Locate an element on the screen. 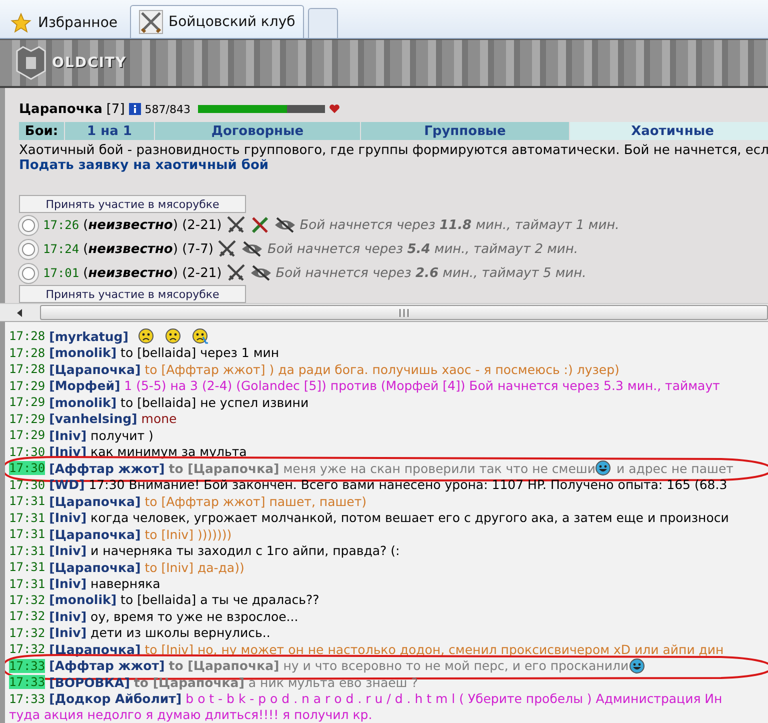 The width and height of the screenshot is (768, 723). player-name: Царапочка is located at coordinates (60, 109).